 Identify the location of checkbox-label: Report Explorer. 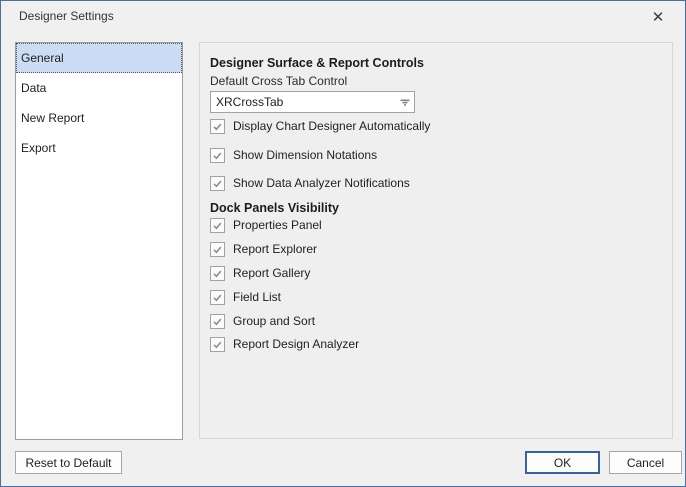
(275, 249).